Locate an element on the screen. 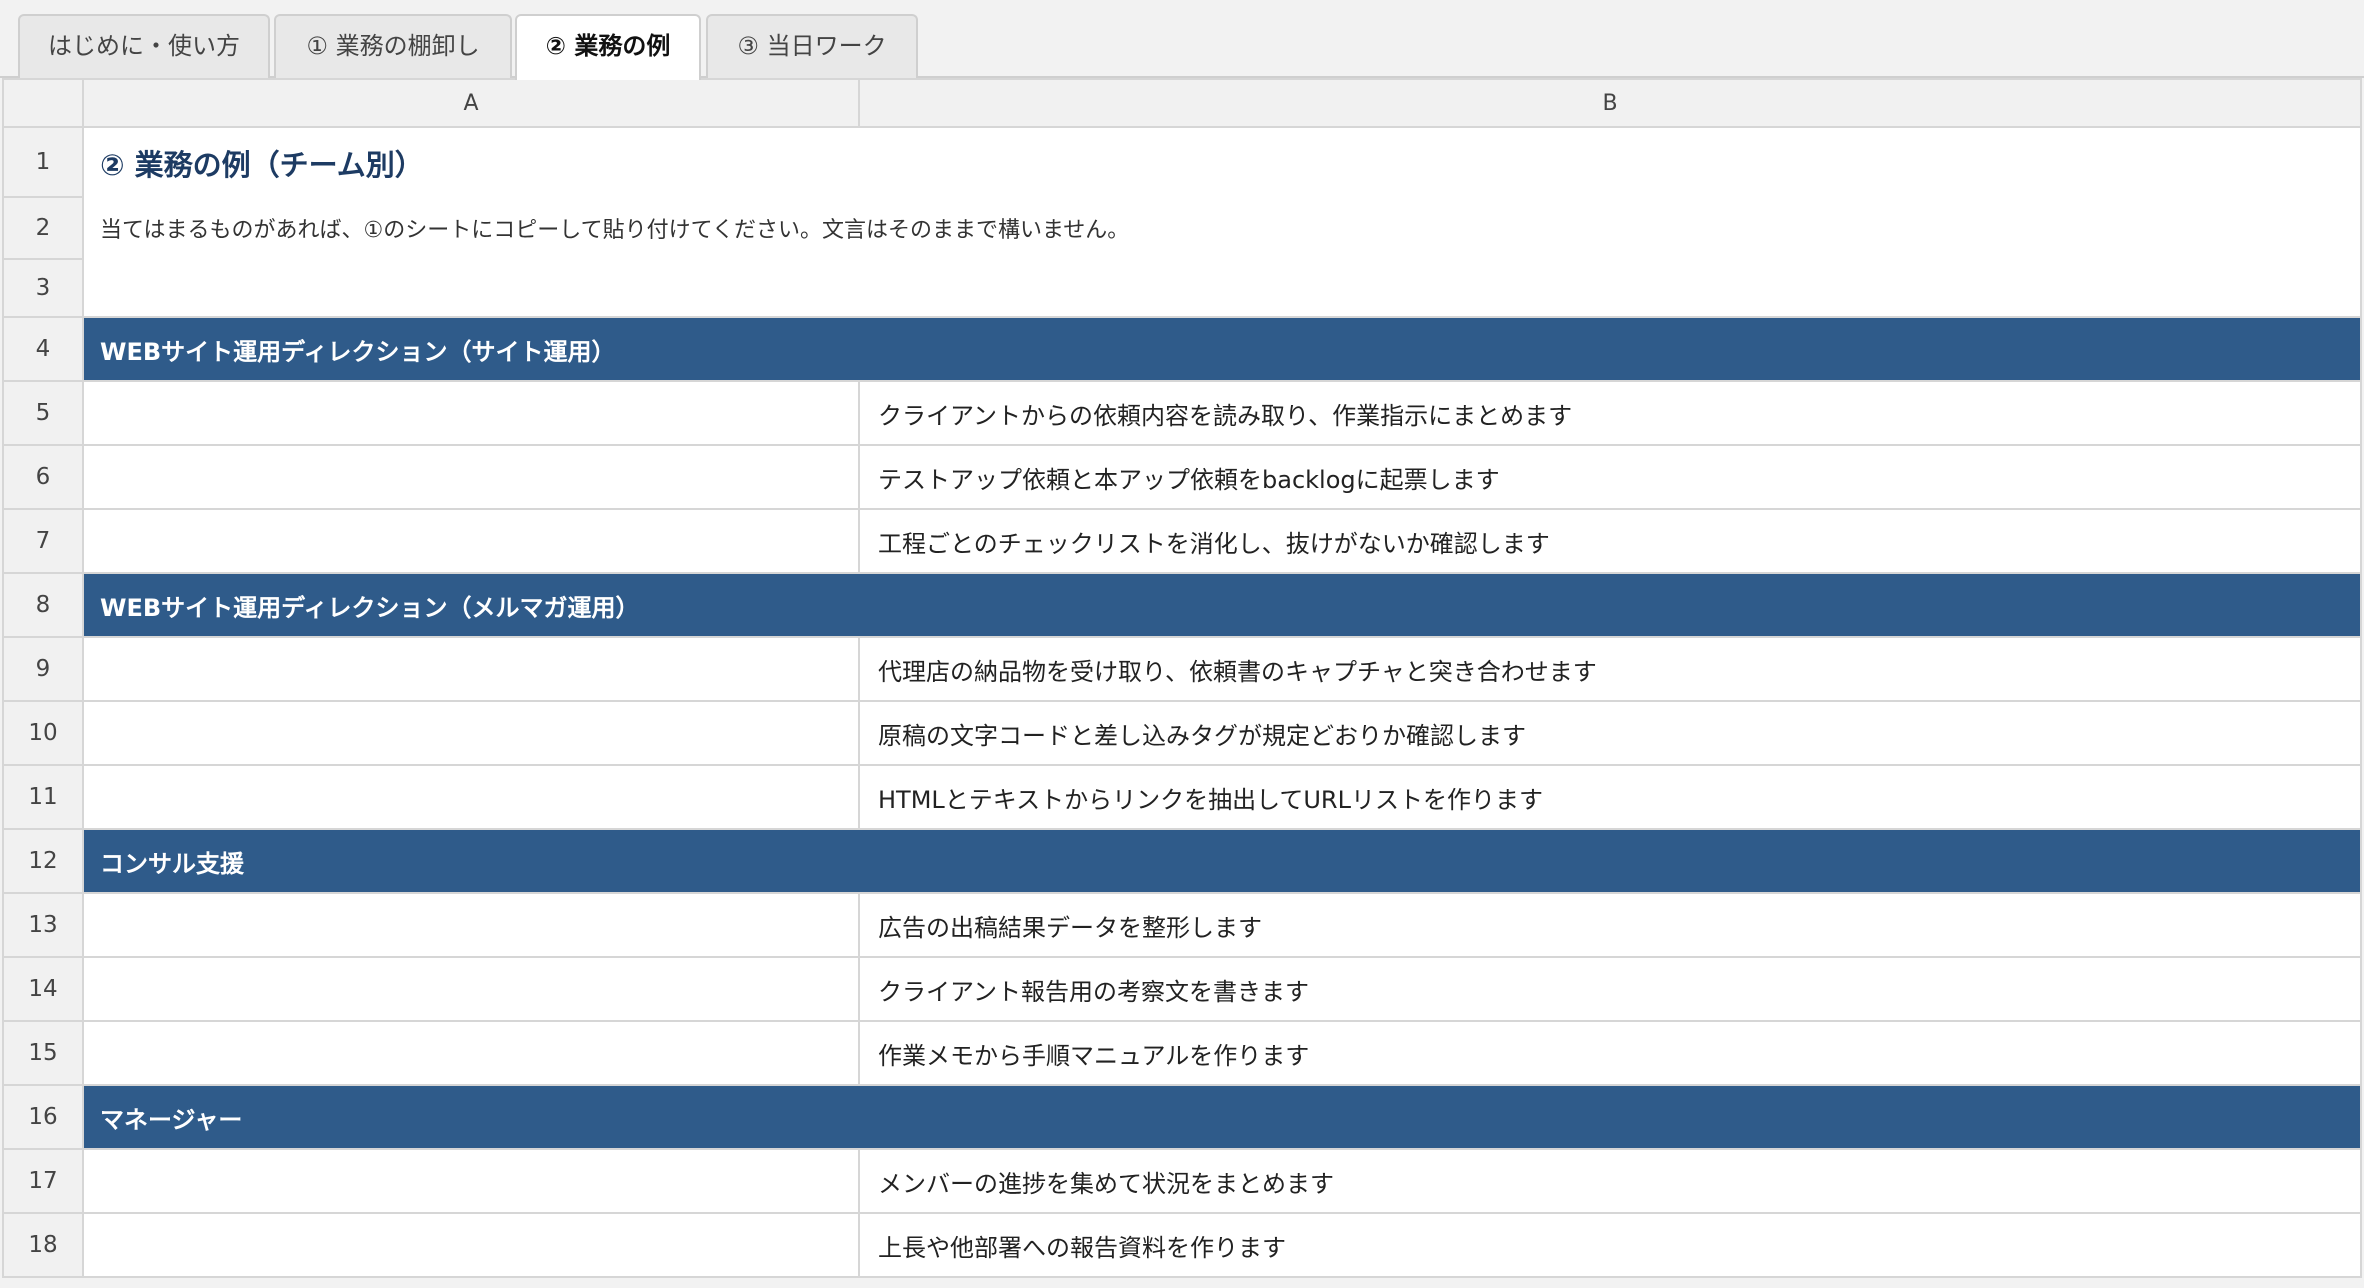 The height and width of the screenshot is (1288, 2364). tab-inventory: ① 業務の棚卸し is located at coordinates (393, 46).